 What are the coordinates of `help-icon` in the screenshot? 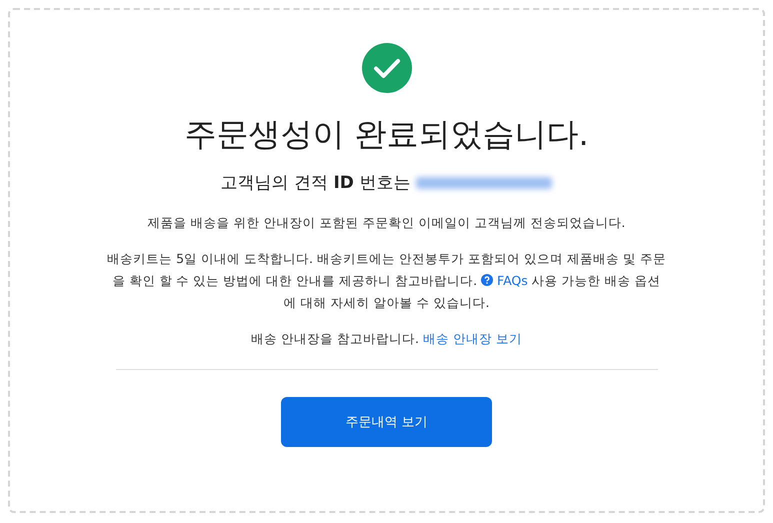 It's located at (487, 280).